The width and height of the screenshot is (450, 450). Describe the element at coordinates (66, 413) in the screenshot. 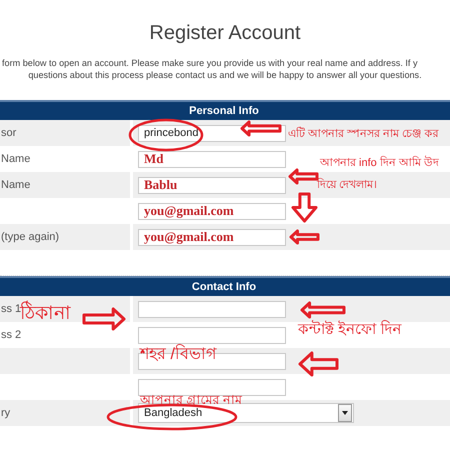

I see `field-label: ry` at that location.